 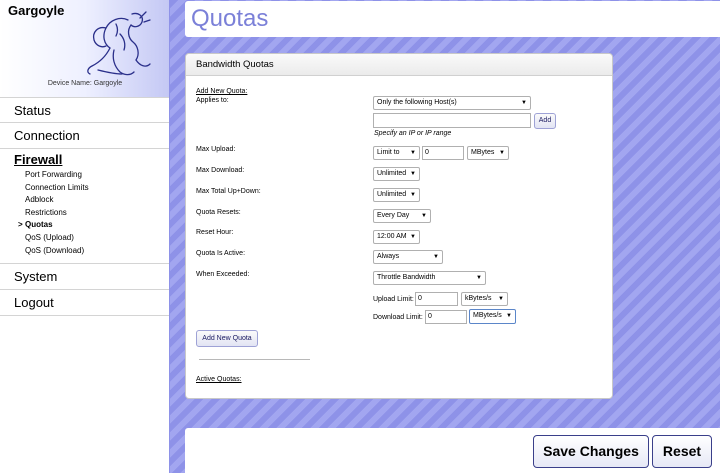 What do you see at coordinates (36, 10) in the screenshot?
I see `brand-title: Gargoyle` at bounding box center [36, 10].